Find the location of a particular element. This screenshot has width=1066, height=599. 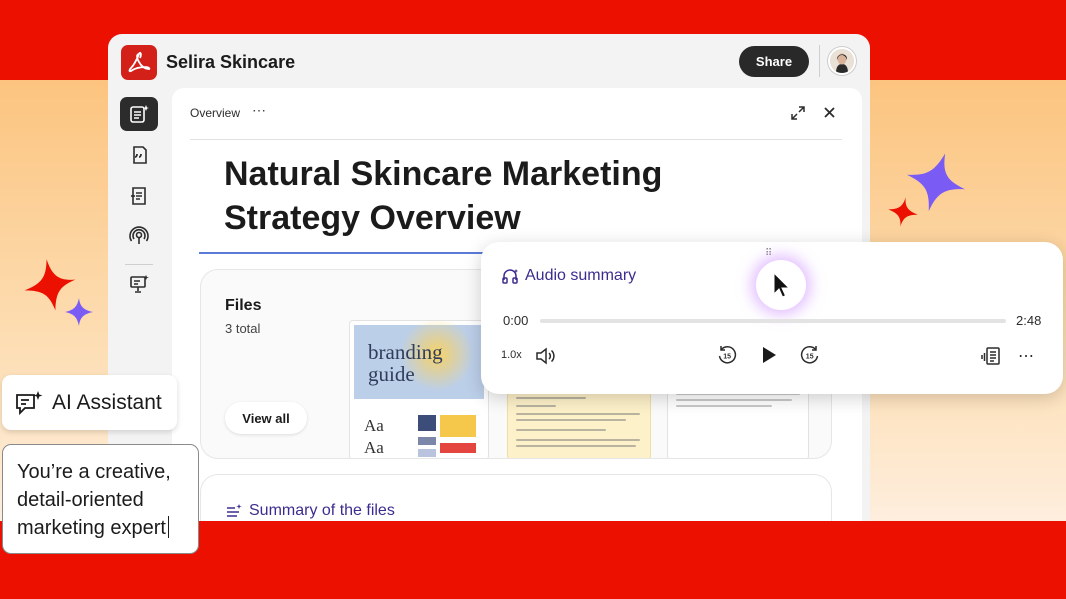

thumbnail-type-samples: Aa Aa is located at coordinates (374, 436).